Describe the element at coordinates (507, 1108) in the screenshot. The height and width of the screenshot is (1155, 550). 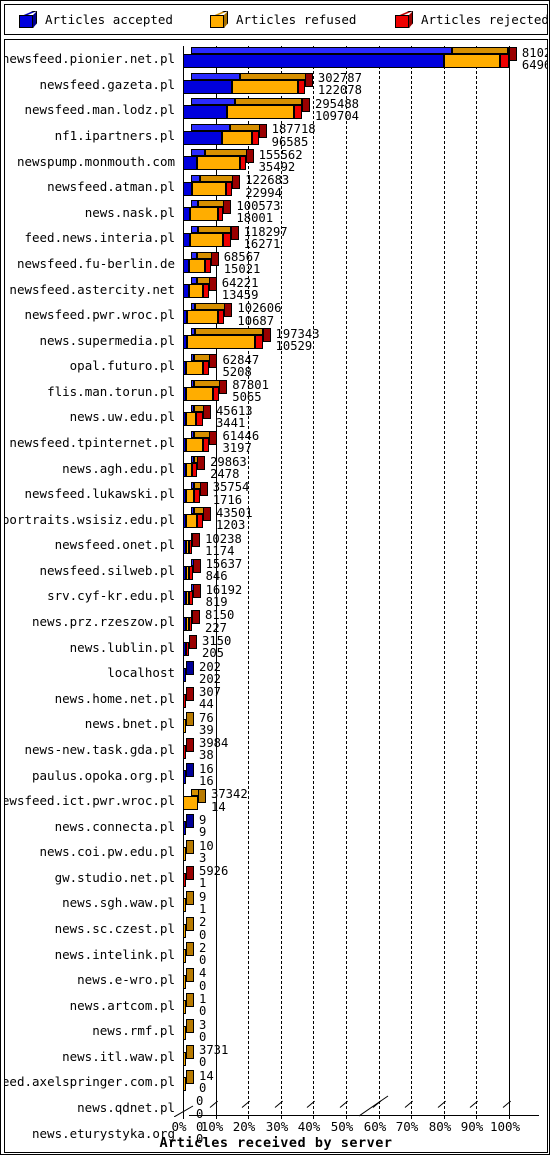
I see `x-tick-mark-100%` at that location.